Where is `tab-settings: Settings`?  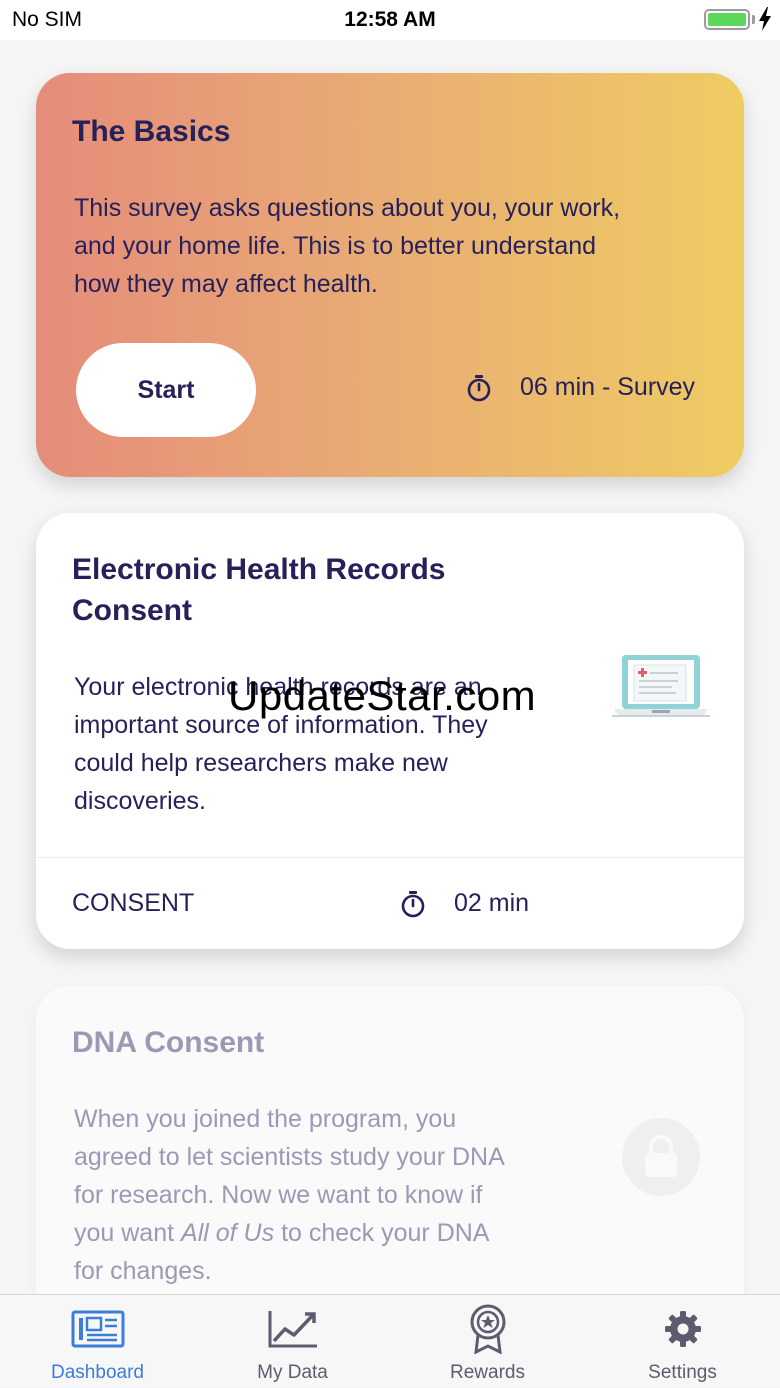
tab-settings: Settings is located at coordinates (682, 1341).